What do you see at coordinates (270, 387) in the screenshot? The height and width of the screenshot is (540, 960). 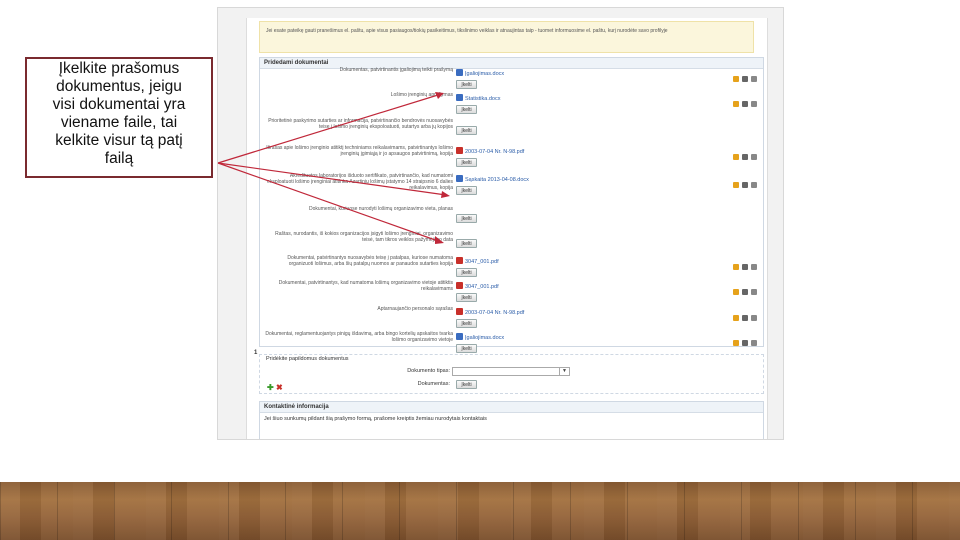 I see `plus-icon: ✚` at bounding box center [270, 387].